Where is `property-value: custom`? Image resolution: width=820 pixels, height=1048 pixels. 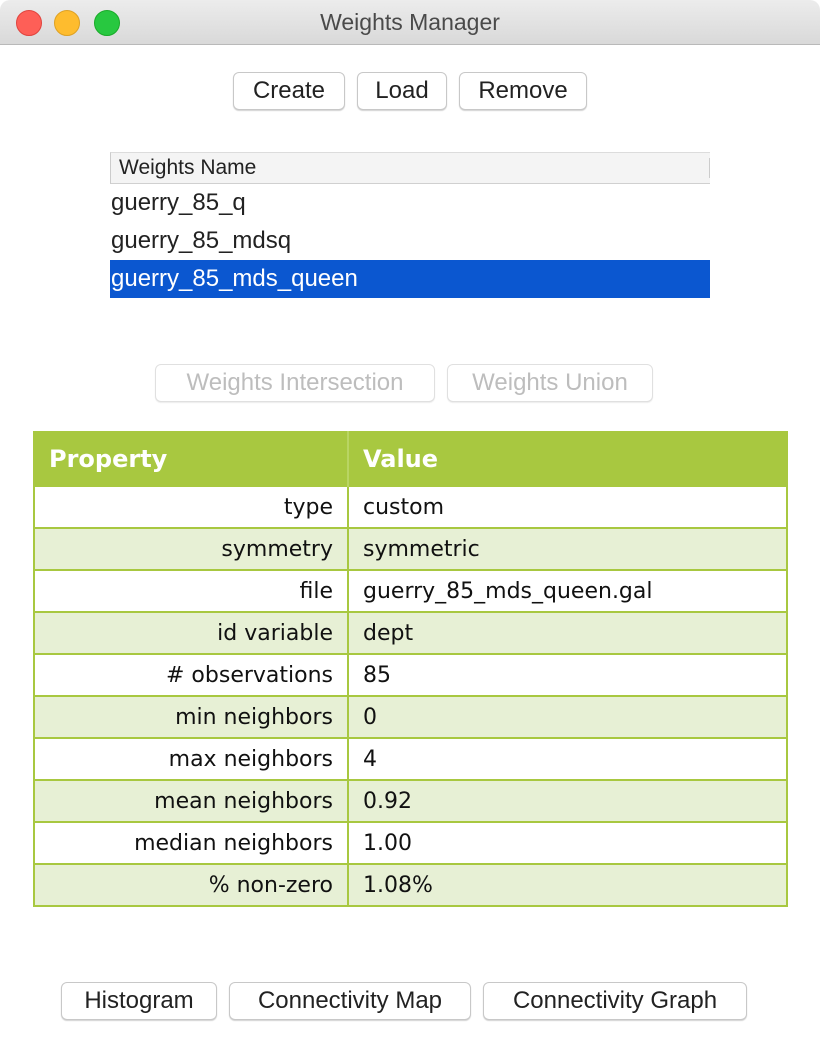 property-value: custom is located at coordinates (567, 507).